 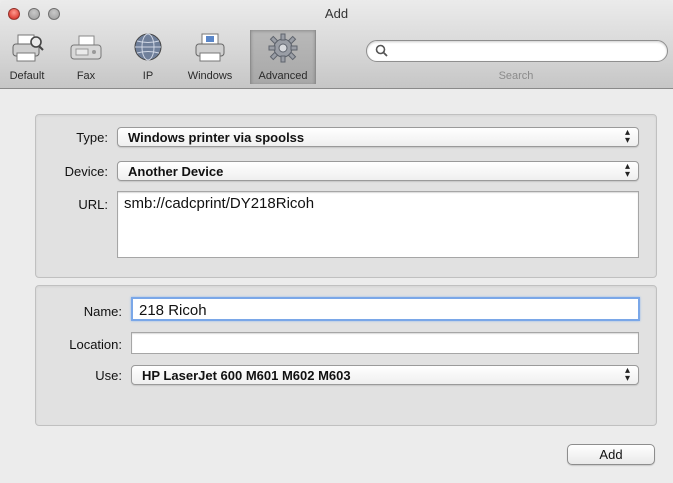 I want to click on toolbar-ip: IP, so click(x=148, y=57).